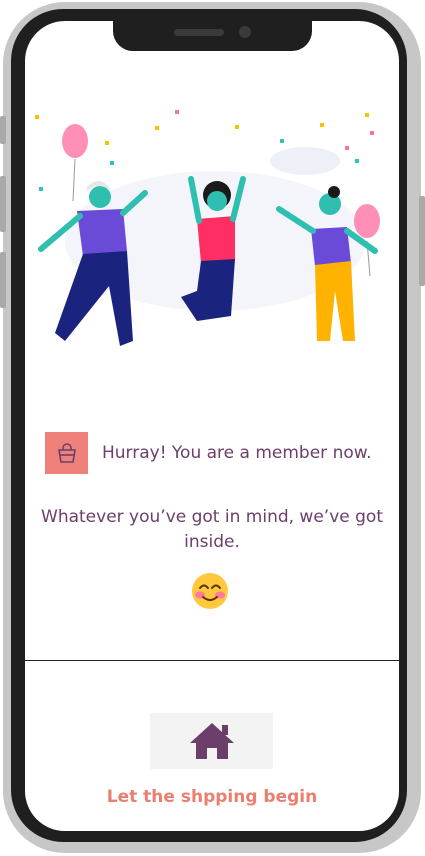  I want to click on member-confirmation: Hurray! You are a member now., so click(215, 453).